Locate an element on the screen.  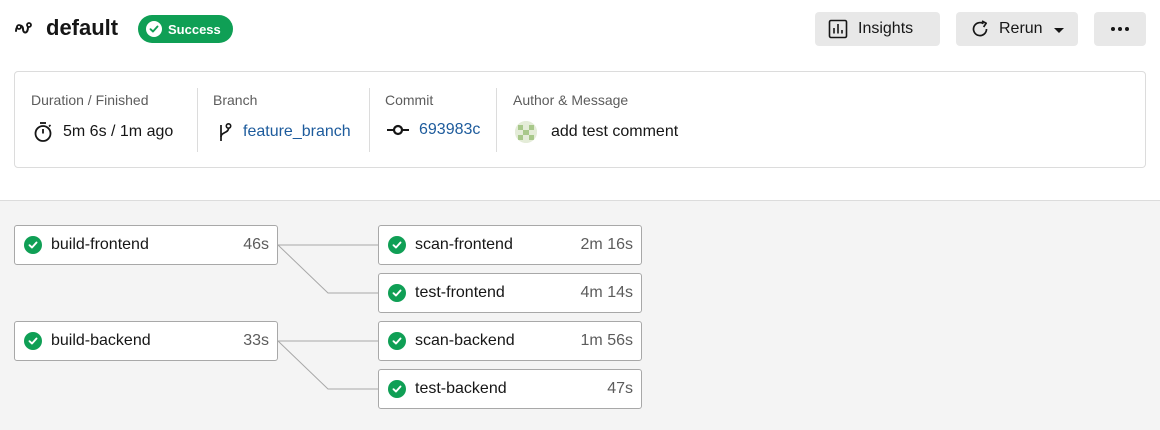
job-duration: 2m 16s is located at coordinates (606, 244).